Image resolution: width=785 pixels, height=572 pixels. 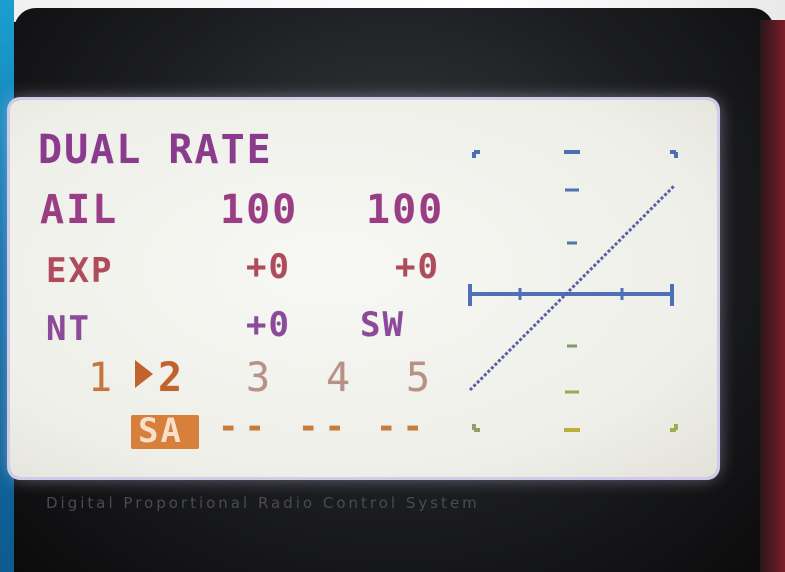 What do you see at coordinates (268, 325) in the screenshot?
I see `nt-left-value: +0` at bounding box center [268, 325].